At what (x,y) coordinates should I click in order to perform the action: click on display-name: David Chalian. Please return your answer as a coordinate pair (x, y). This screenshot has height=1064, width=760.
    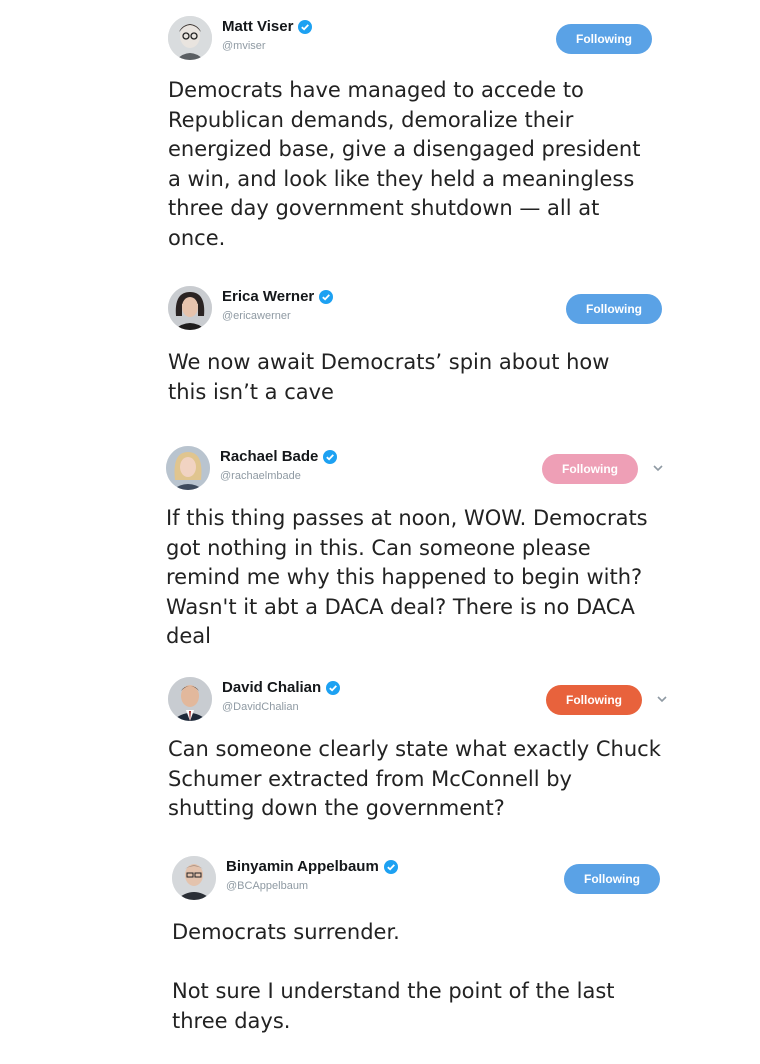
    Looking at the image, I should click on (271, 687).